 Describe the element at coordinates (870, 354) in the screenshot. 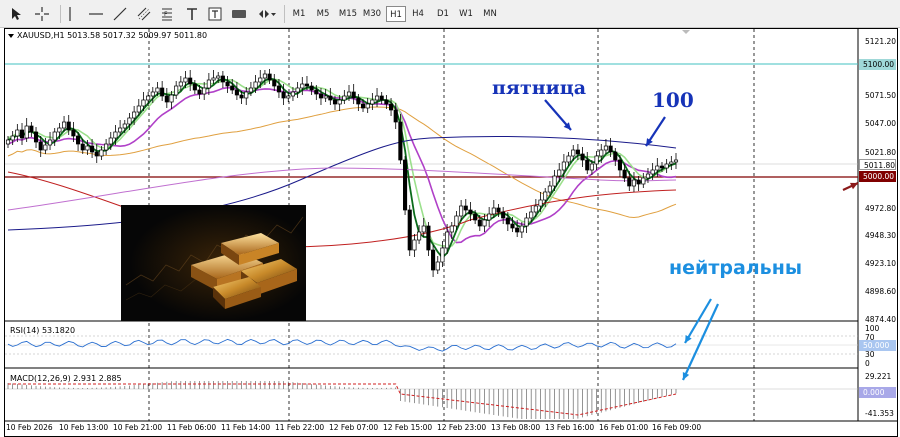

I see `rsi-tick: 30` at that location.